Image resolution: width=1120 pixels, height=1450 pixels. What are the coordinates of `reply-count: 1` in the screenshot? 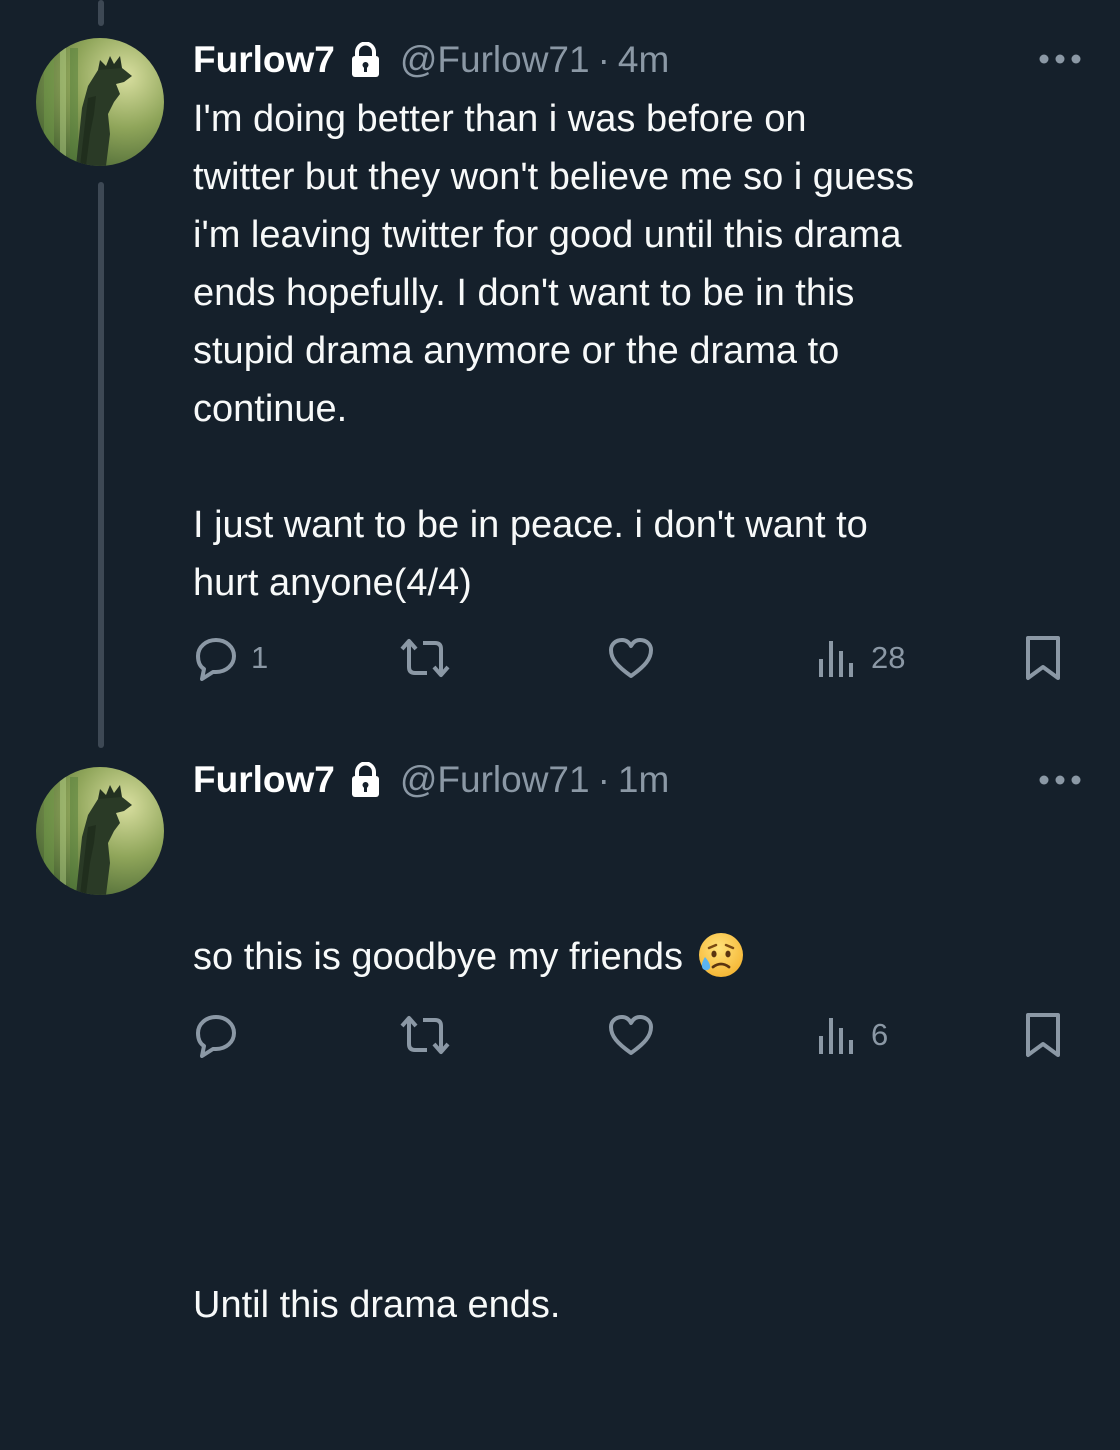 It's located at (260, 657).